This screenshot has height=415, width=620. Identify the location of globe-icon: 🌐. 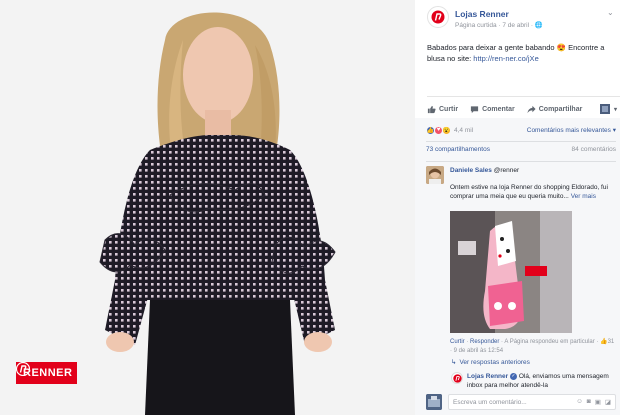
(538, 25).